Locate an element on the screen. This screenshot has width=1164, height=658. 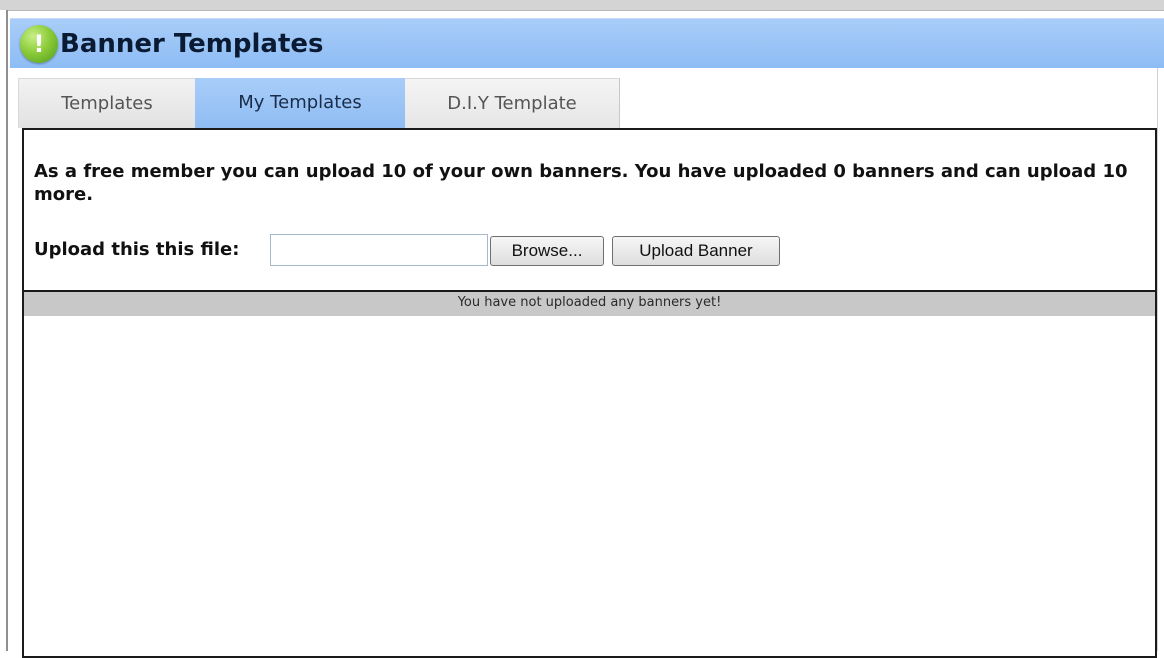
info-badge-glyph: ! is located at coordinates (39, 44).